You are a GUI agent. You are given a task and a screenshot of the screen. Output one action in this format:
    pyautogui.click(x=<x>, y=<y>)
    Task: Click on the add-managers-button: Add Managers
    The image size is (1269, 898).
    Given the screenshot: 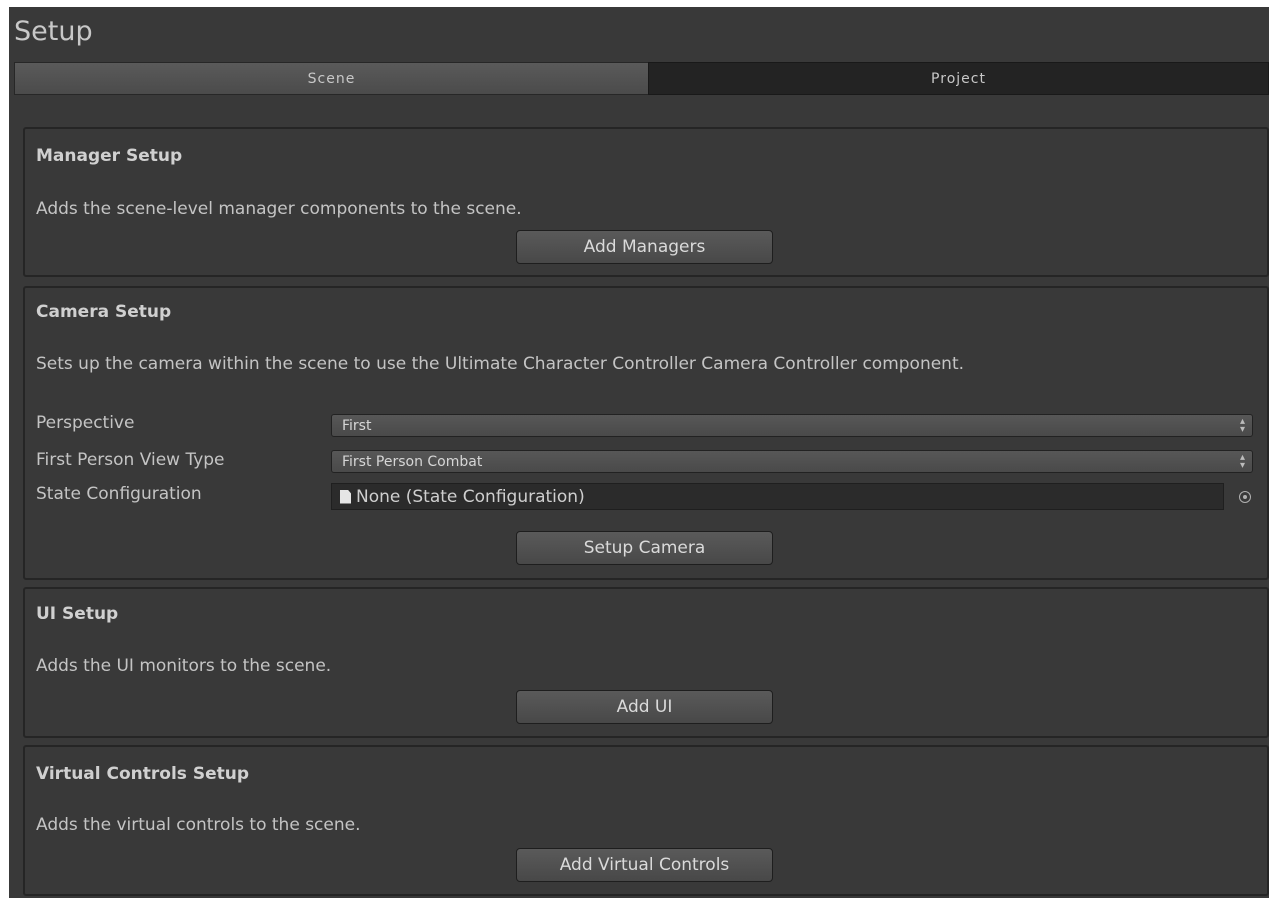 What is the action you would take?
    pyautogui.click(x=644, y=247)
    